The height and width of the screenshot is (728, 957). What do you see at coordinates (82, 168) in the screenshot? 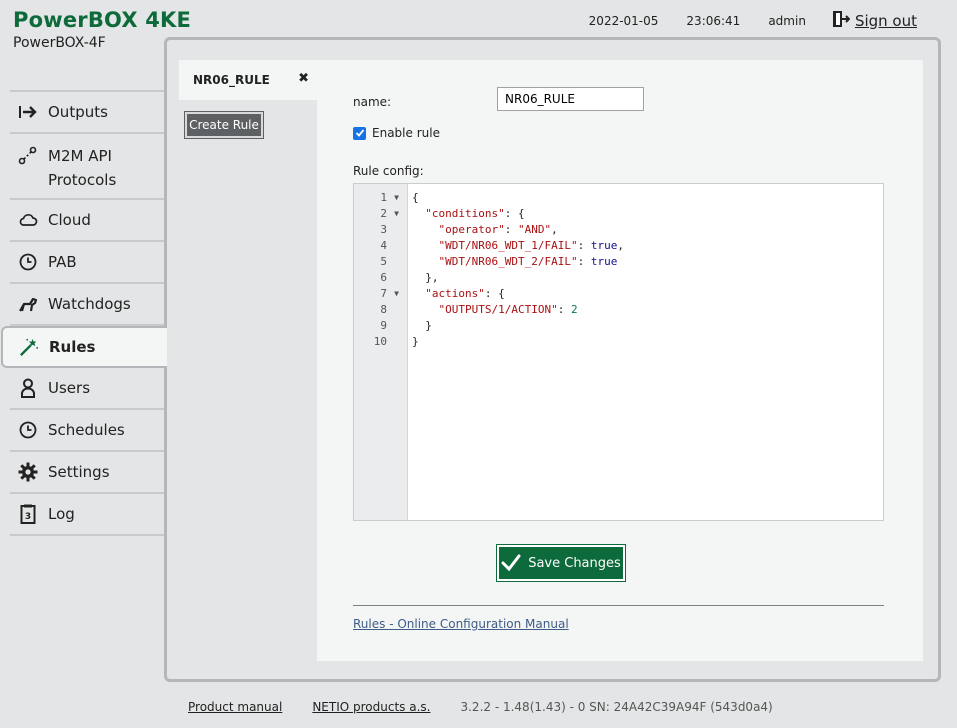
I see `sidebar-item-label: M2M API Protocols` at bounding box center [82, 168].